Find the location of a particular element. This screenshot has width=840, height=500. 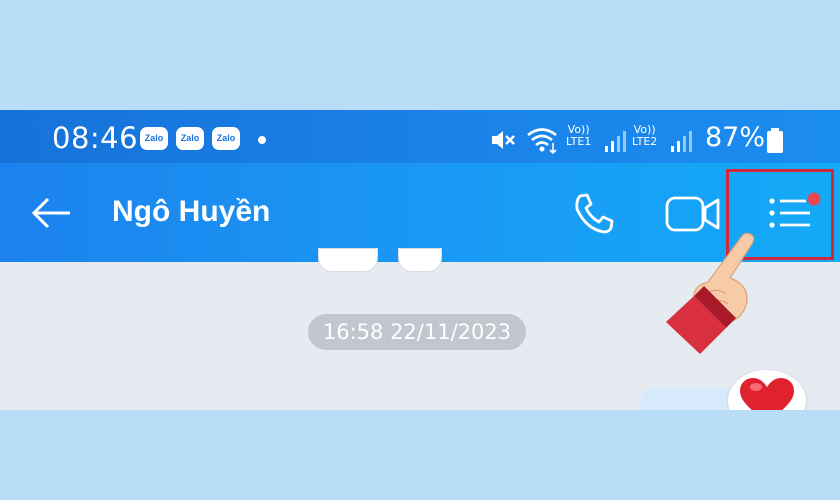

status-time: 08:46 is located at coordinates (95, 138).